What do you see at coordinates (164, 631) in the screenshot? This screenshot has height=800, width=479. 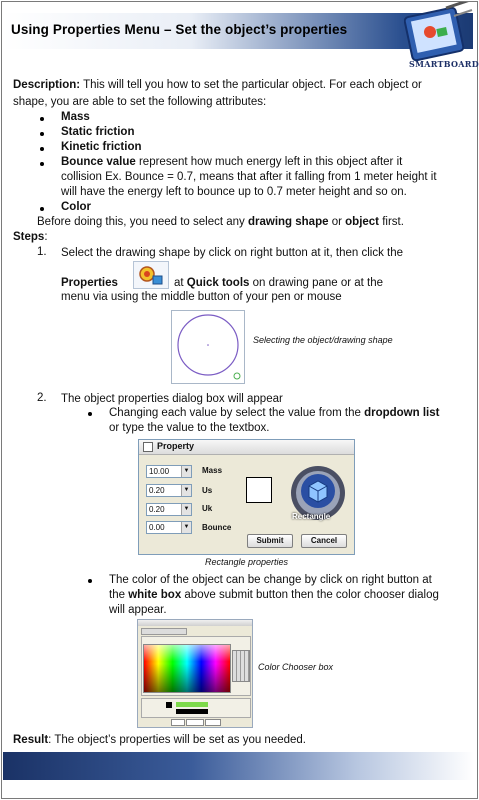 I see `color-chooser-tabs` at bounding box center [164, 631].